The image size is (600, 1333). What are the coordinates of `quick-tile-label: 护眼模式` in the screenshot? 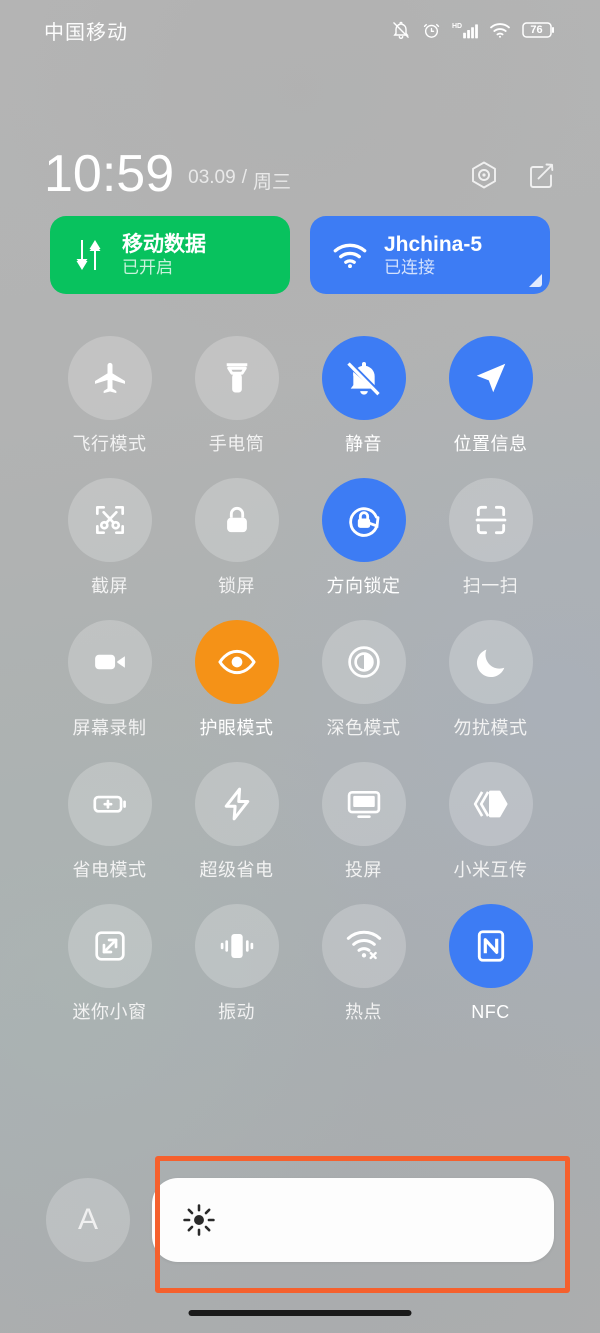 It's located at (236, 728).